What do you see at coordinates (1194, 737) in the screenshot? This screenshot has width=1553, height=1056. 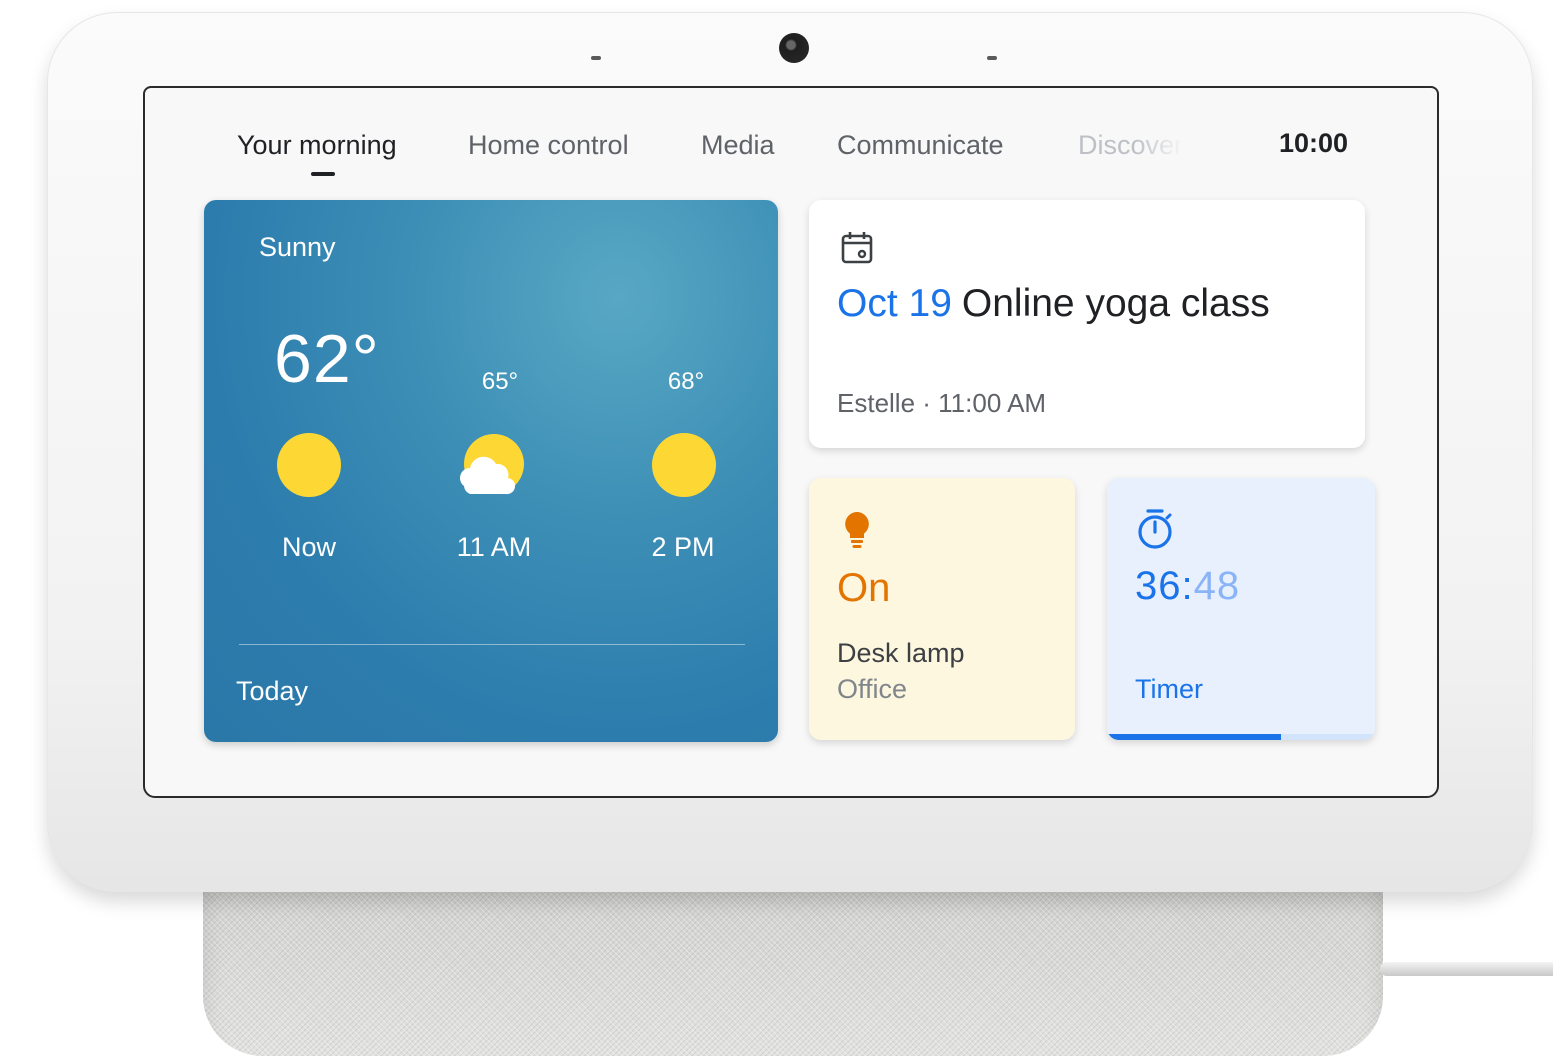 I see `timer-progress-fill` at bounding box center [1194, 737].